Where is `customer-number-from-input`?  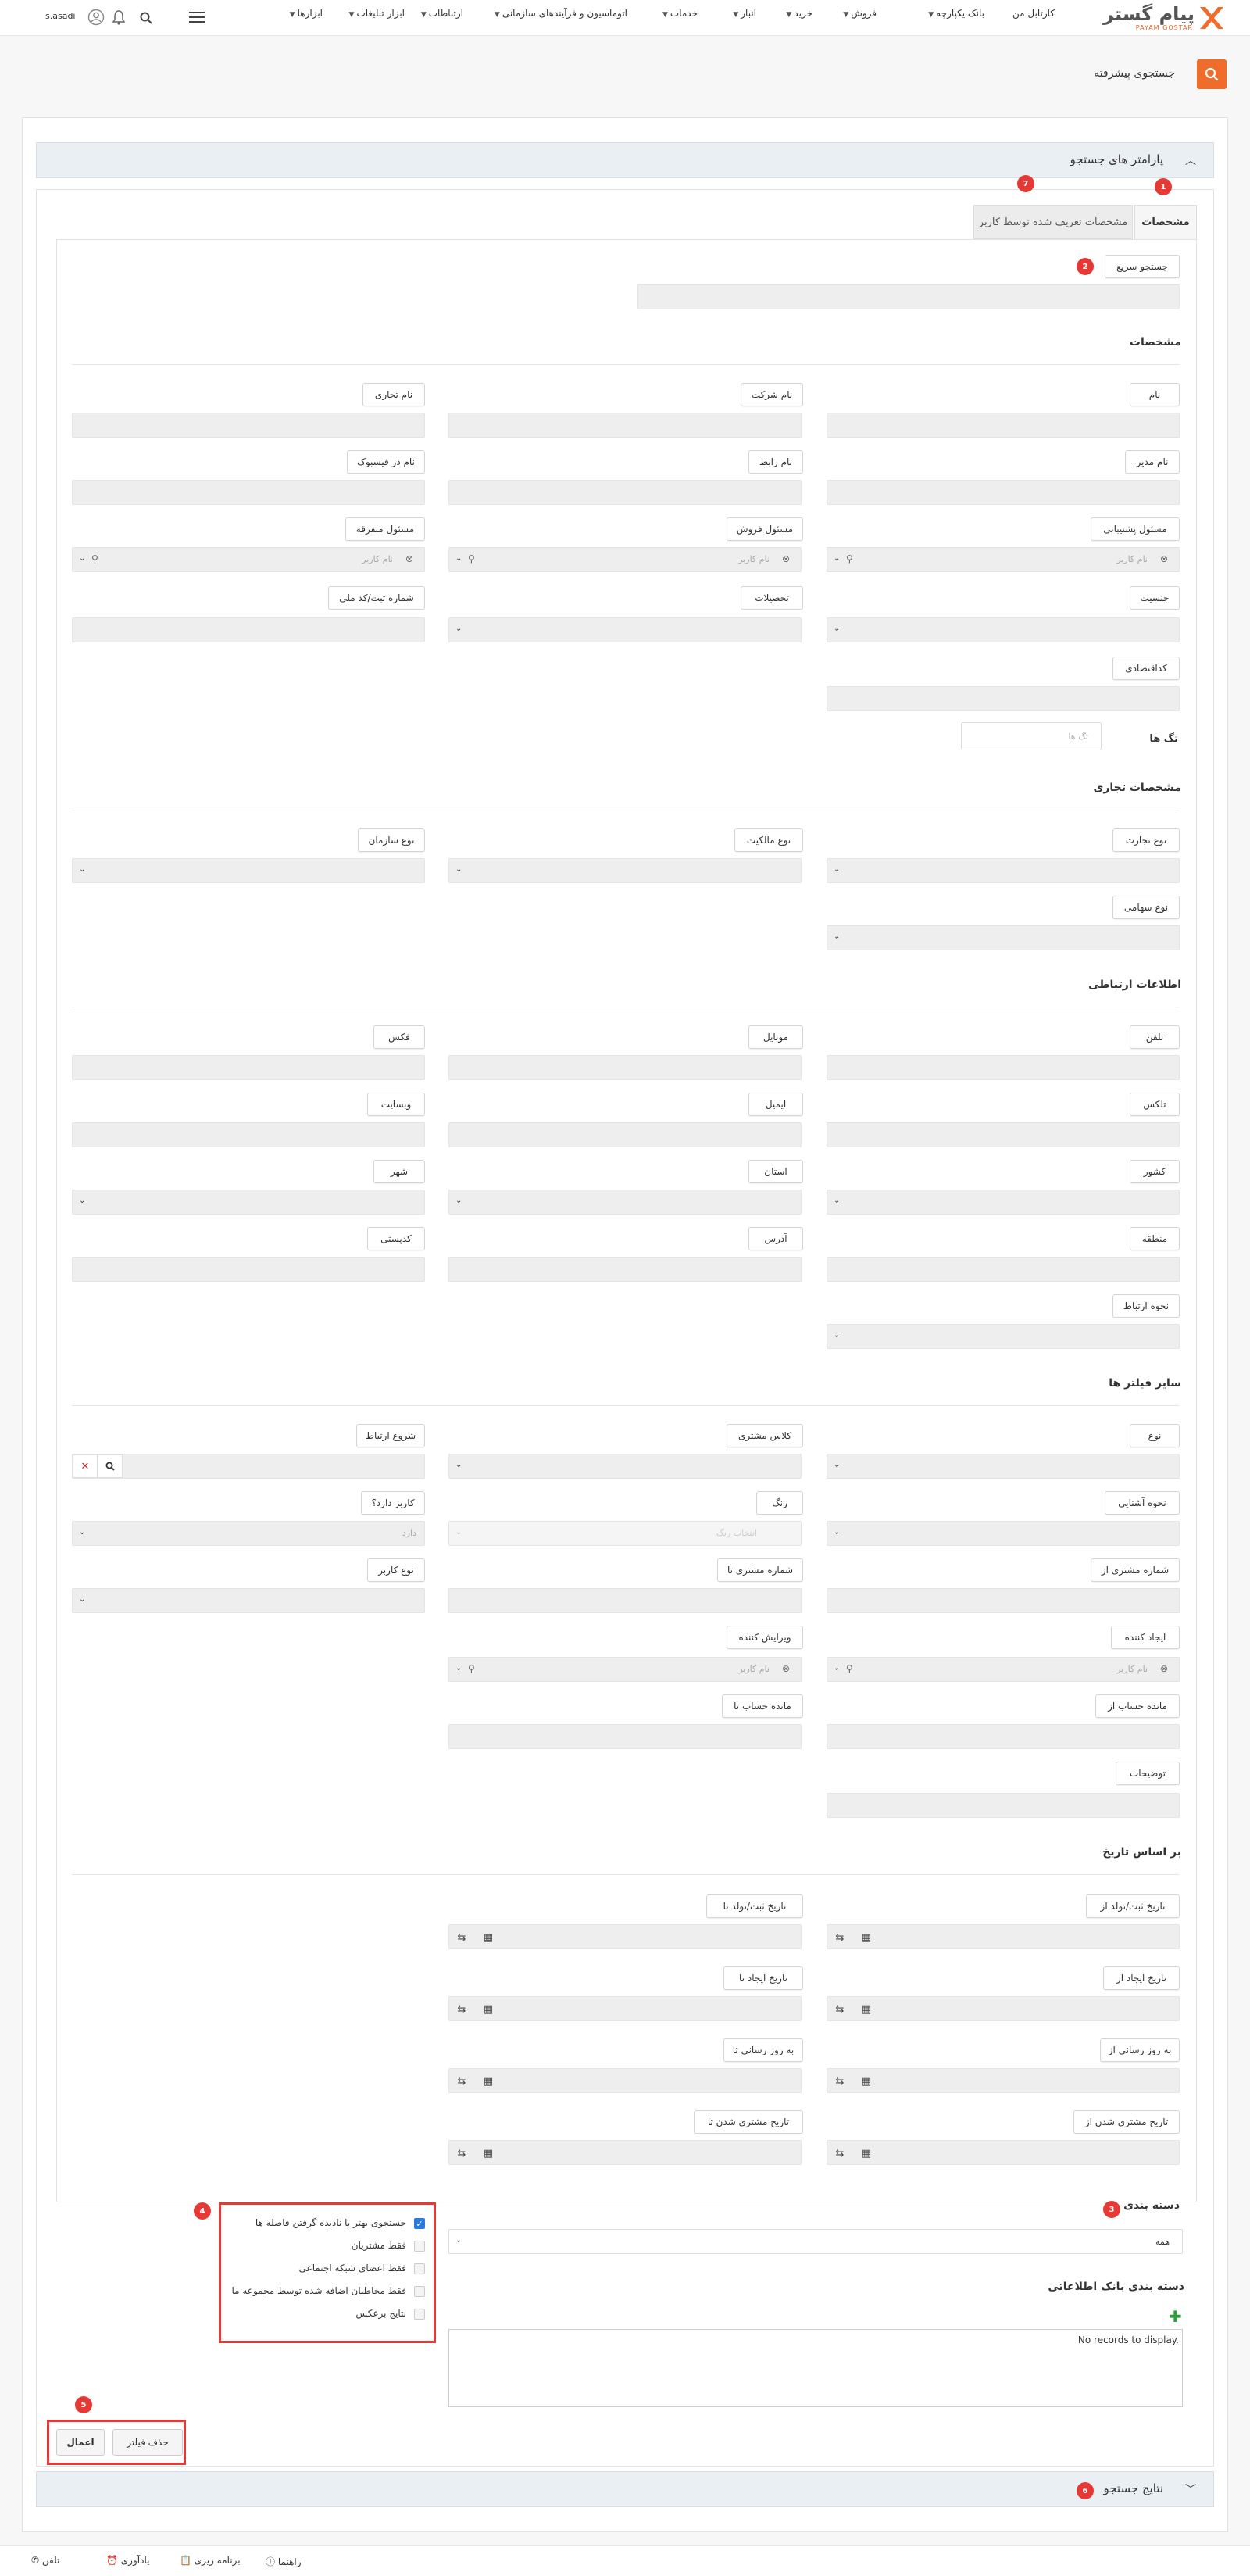
customer-number-from-input is located at coordinates (1003, 1600).